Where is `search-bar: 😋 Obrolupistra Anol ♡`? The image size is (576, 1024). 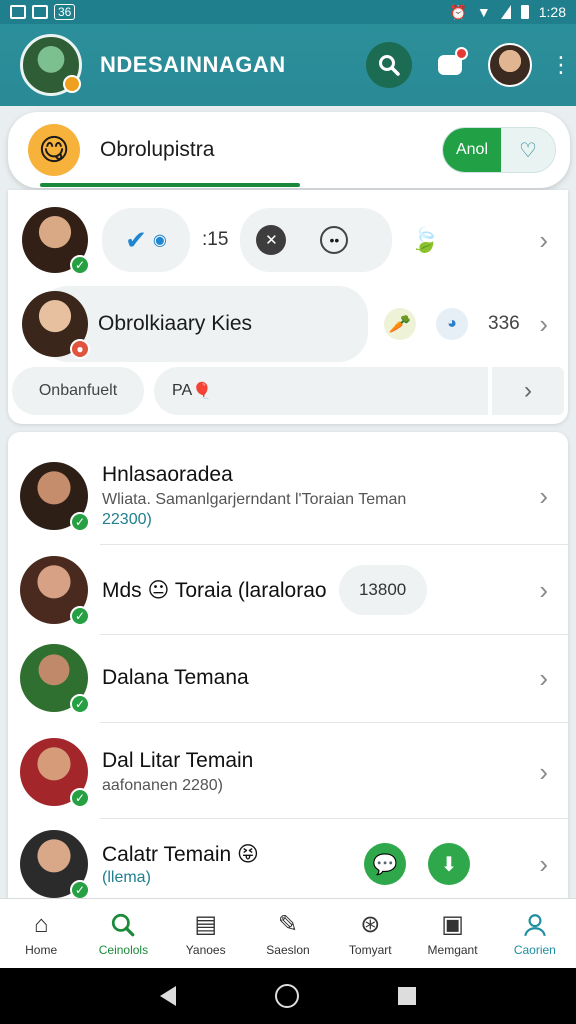 search-bar: 😋 Obrolupistra Anol ♡ is located at coordinates (289, 150).